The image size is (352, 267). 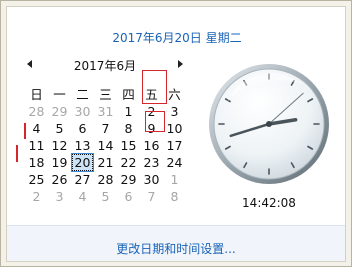 I want to click on next-month-arrow-icon, so click(x=180, y=64).